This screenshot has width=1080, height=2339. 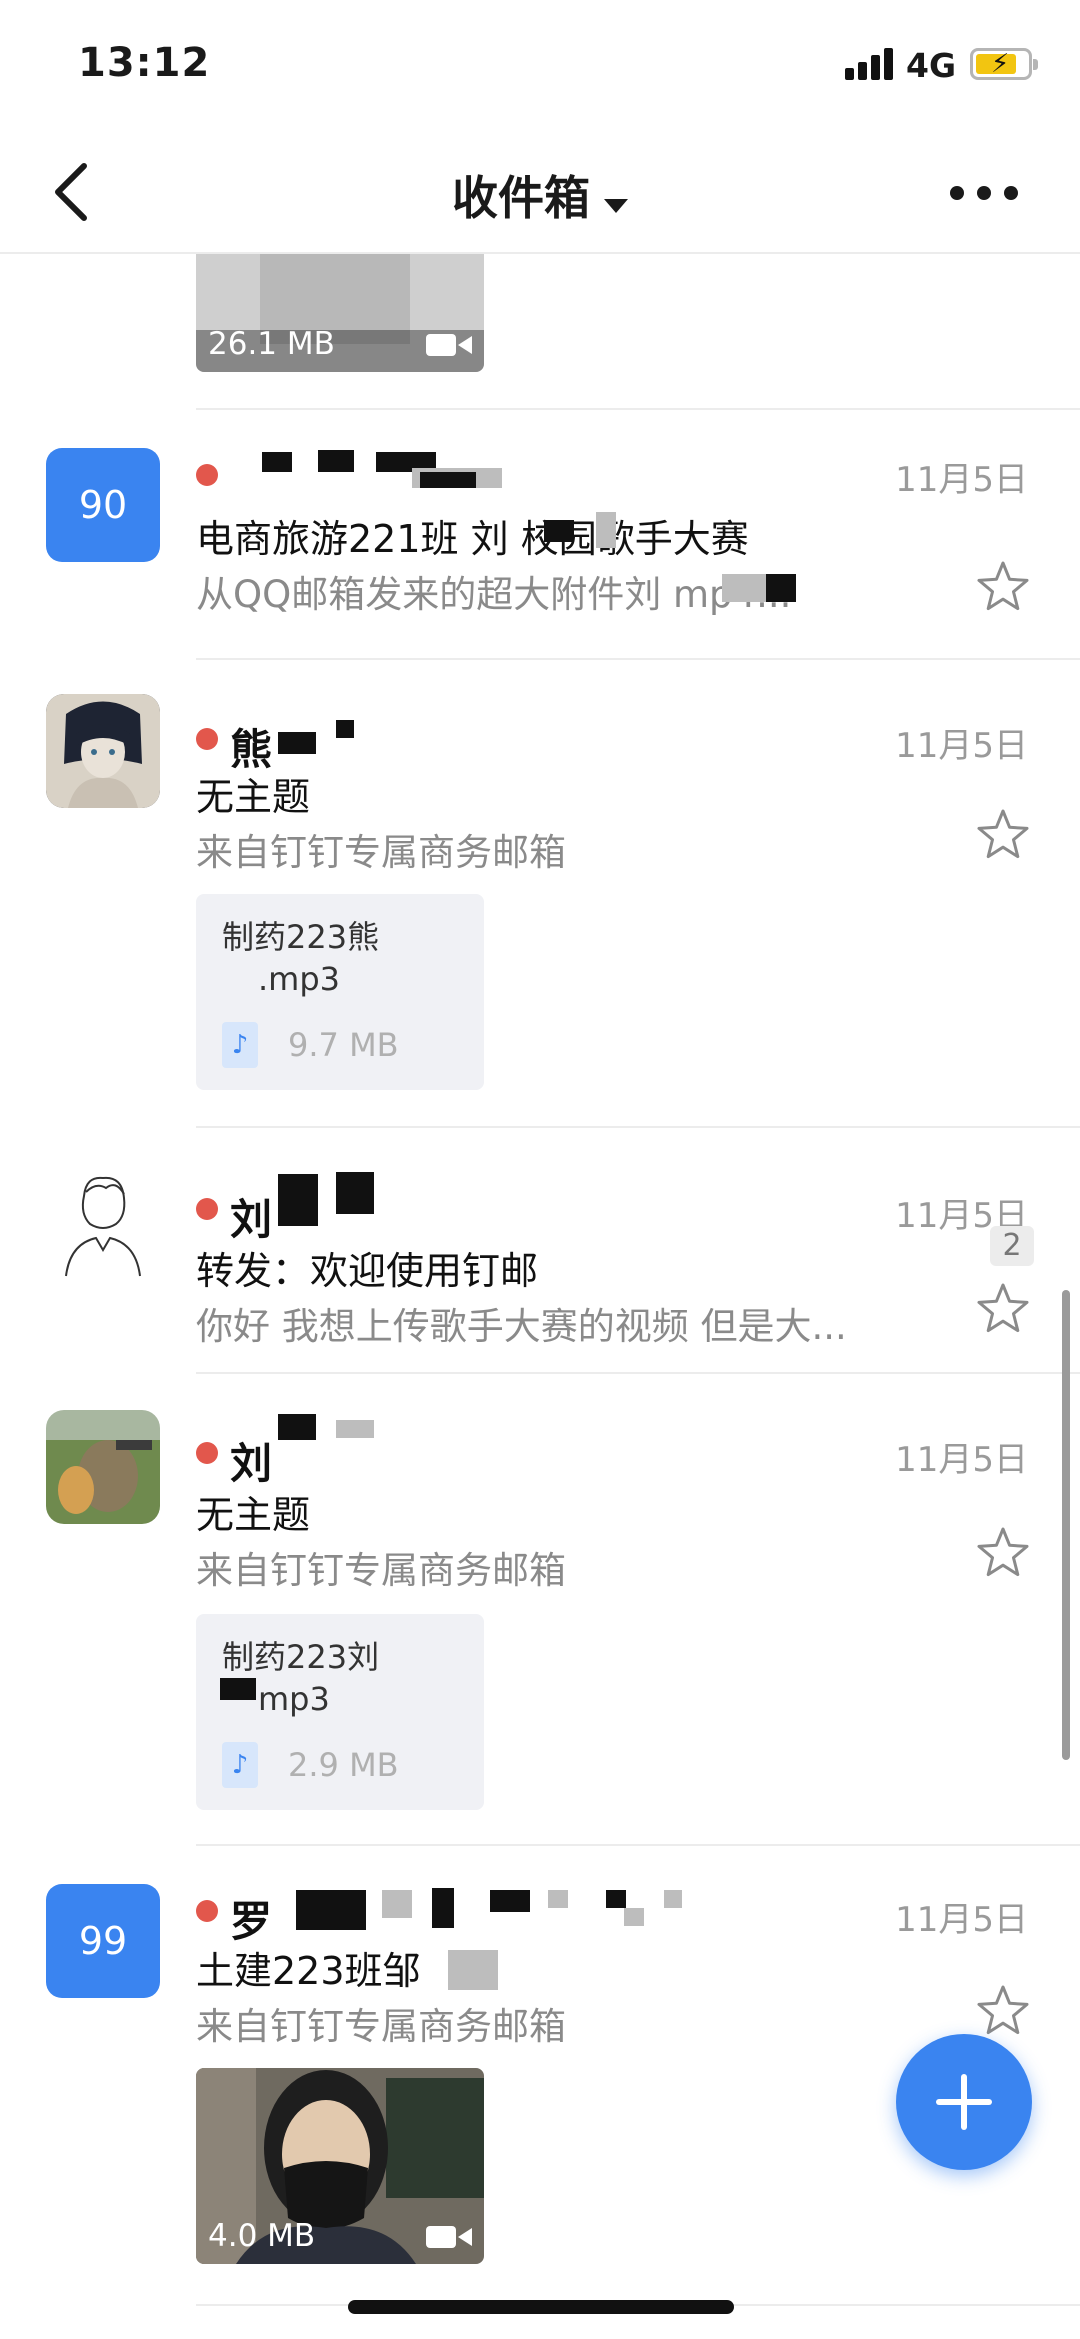 I want to click on caret-down-icon, so click(x=616, y=205).